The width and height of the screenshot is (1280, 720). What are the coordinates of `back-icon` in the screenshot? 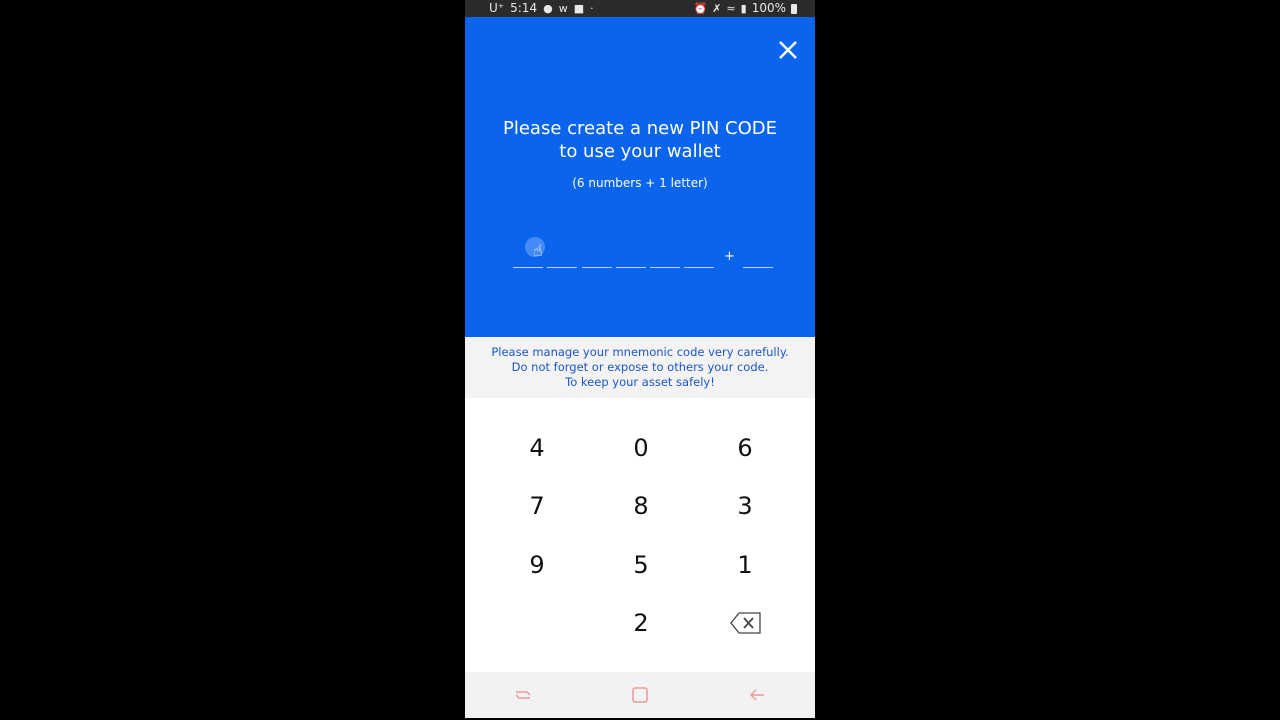 It's located at (756, 695).